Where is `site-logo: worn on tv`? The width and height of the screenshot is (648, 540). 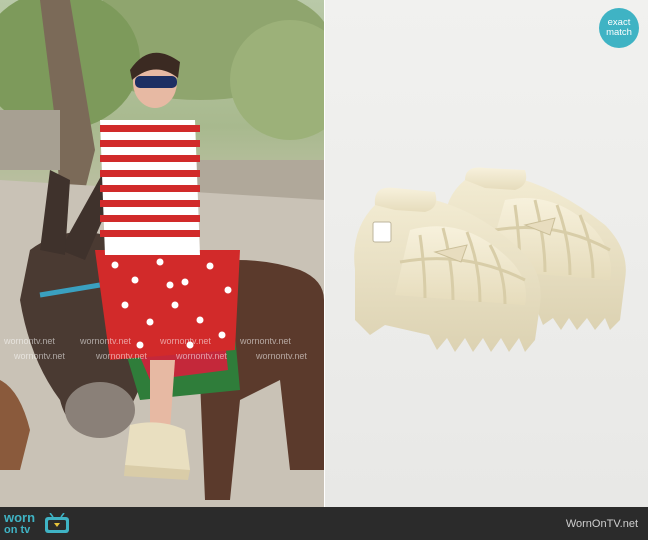
site-logo: worn on tv is located at coordinates (44, 524).